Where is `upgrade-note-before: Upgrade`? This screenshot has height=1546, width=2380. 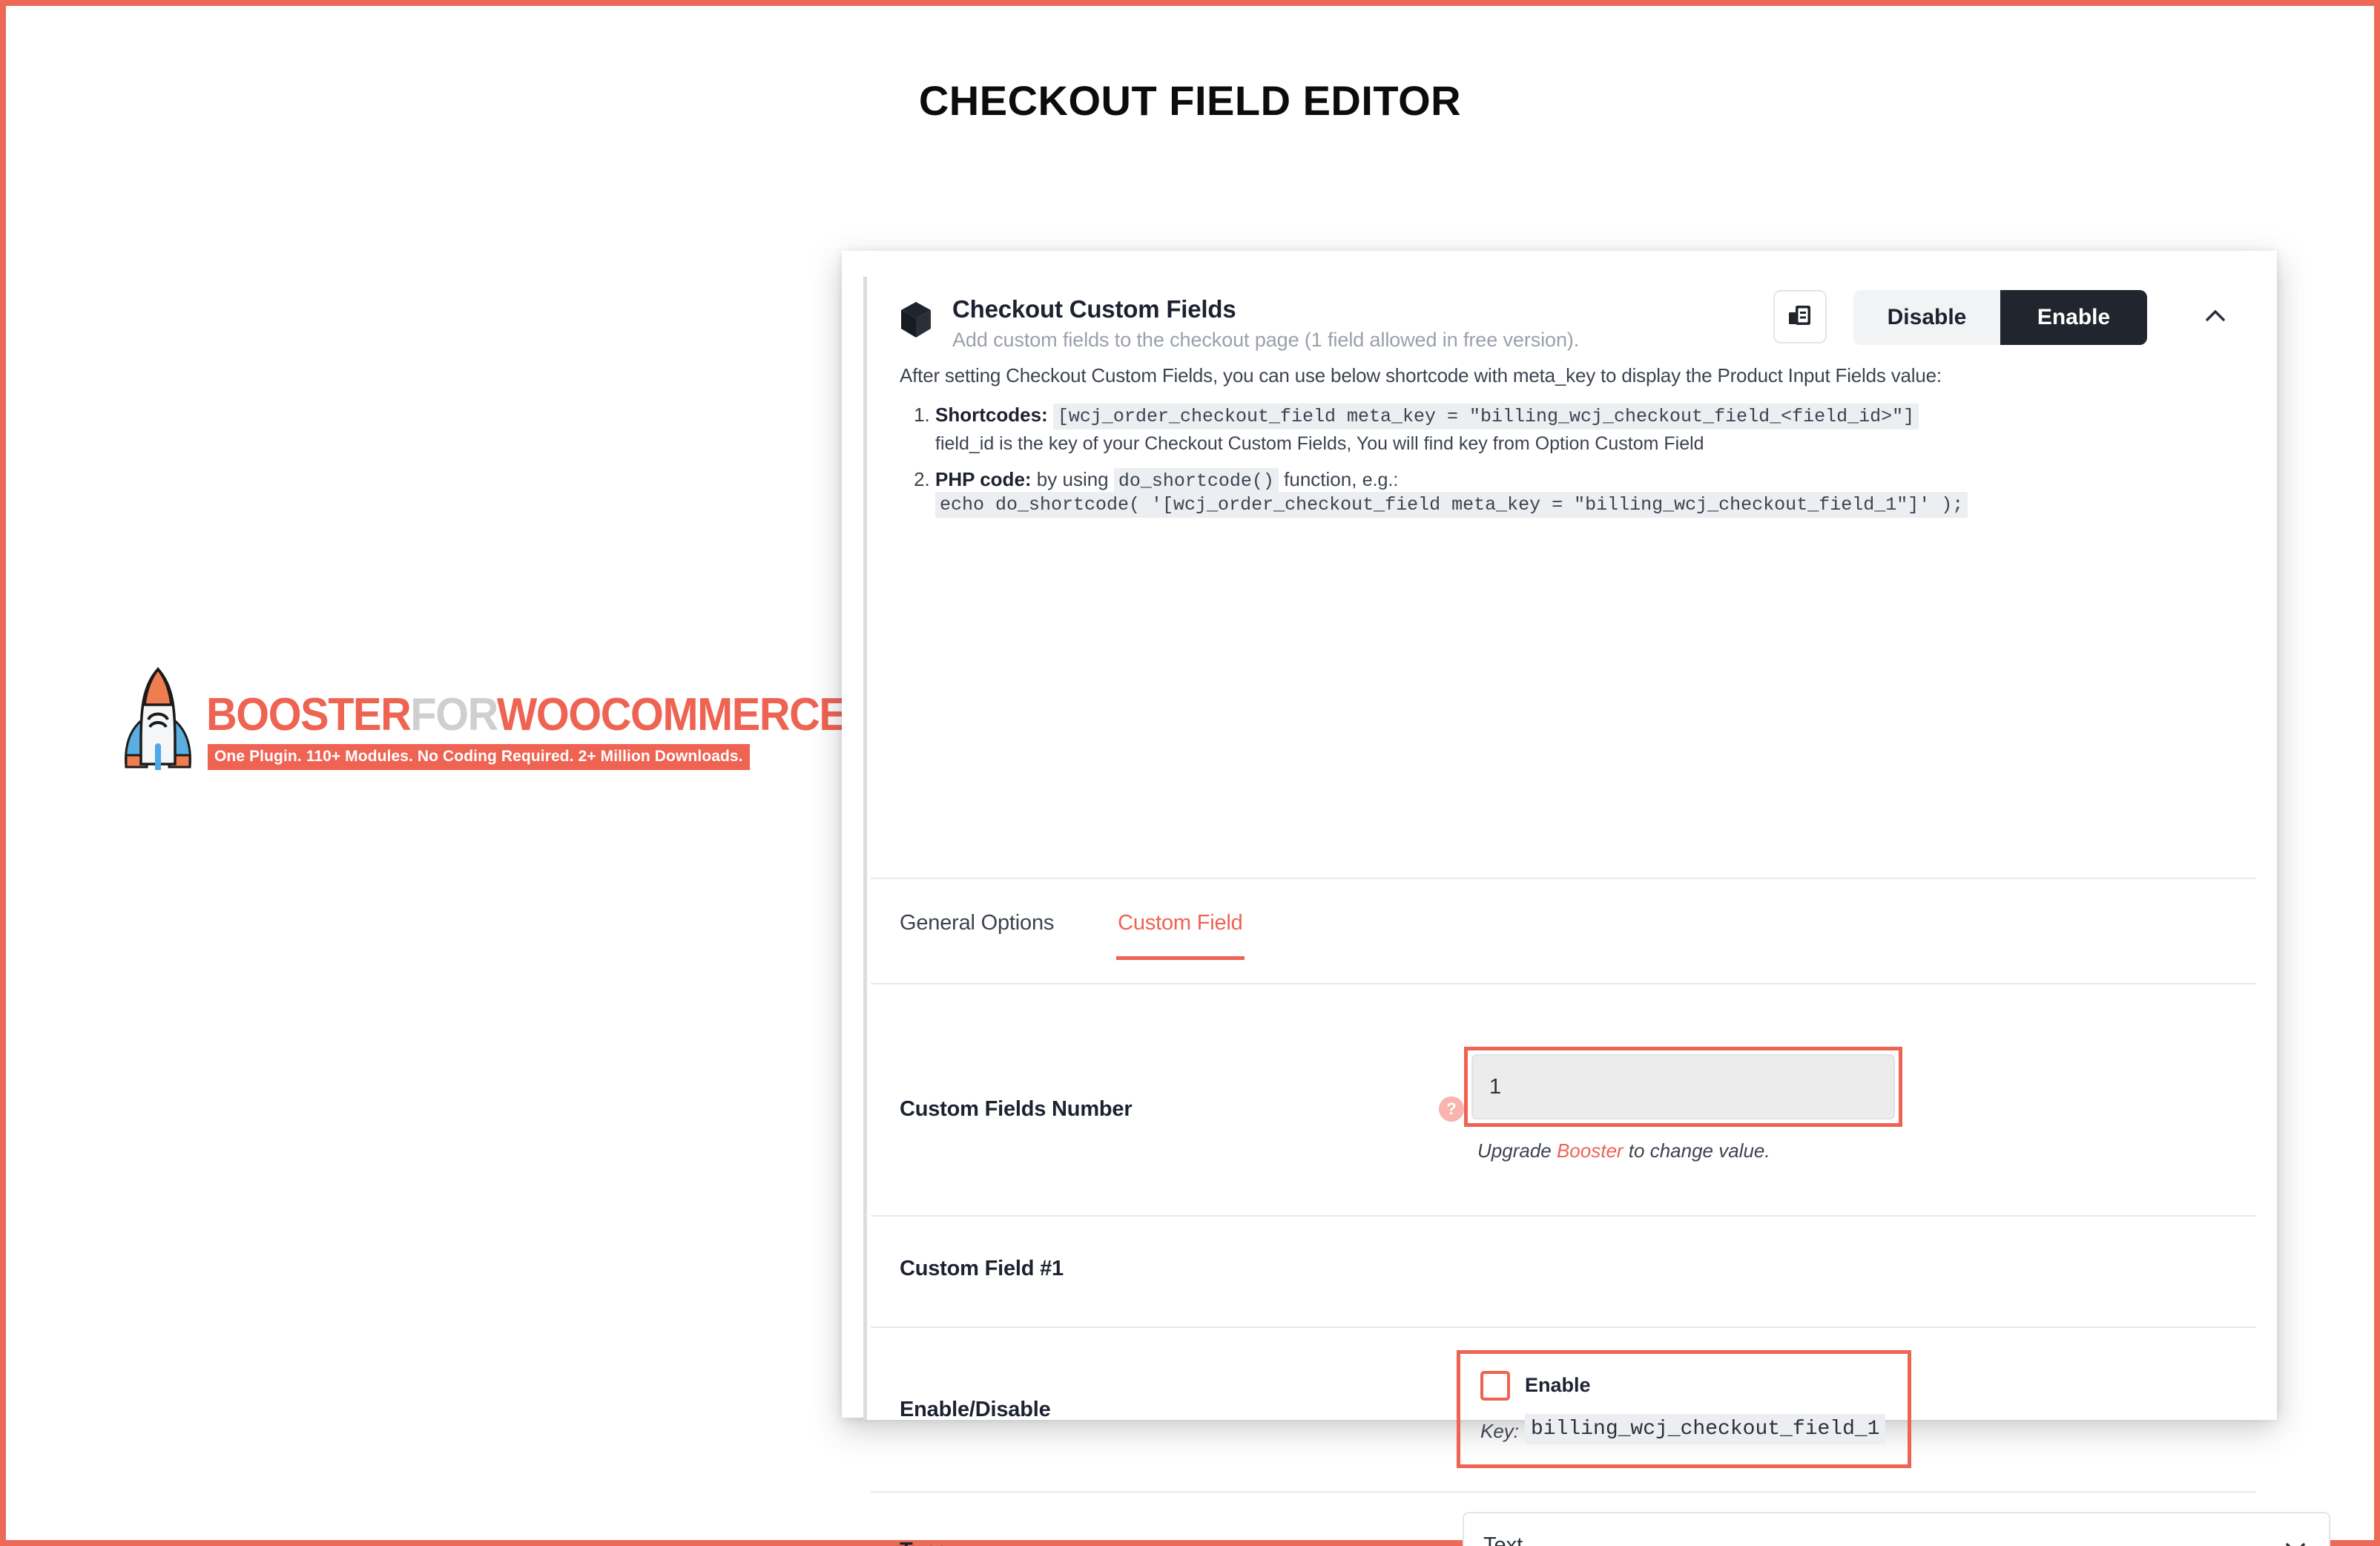
upgrade-note-before: Upgrade is located at coordinates (1517, 1150).